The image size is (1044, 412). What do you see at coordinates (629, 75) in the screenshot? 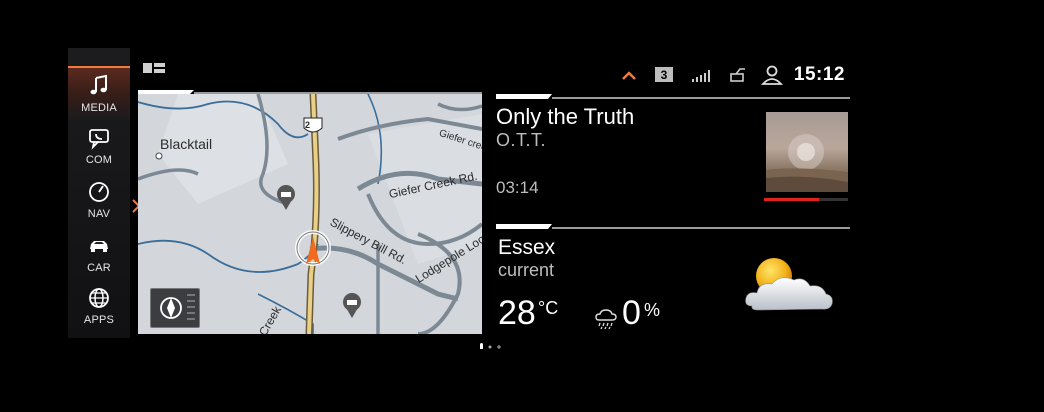
I see `chevron-up-icon` at bounding box center [629, 75].